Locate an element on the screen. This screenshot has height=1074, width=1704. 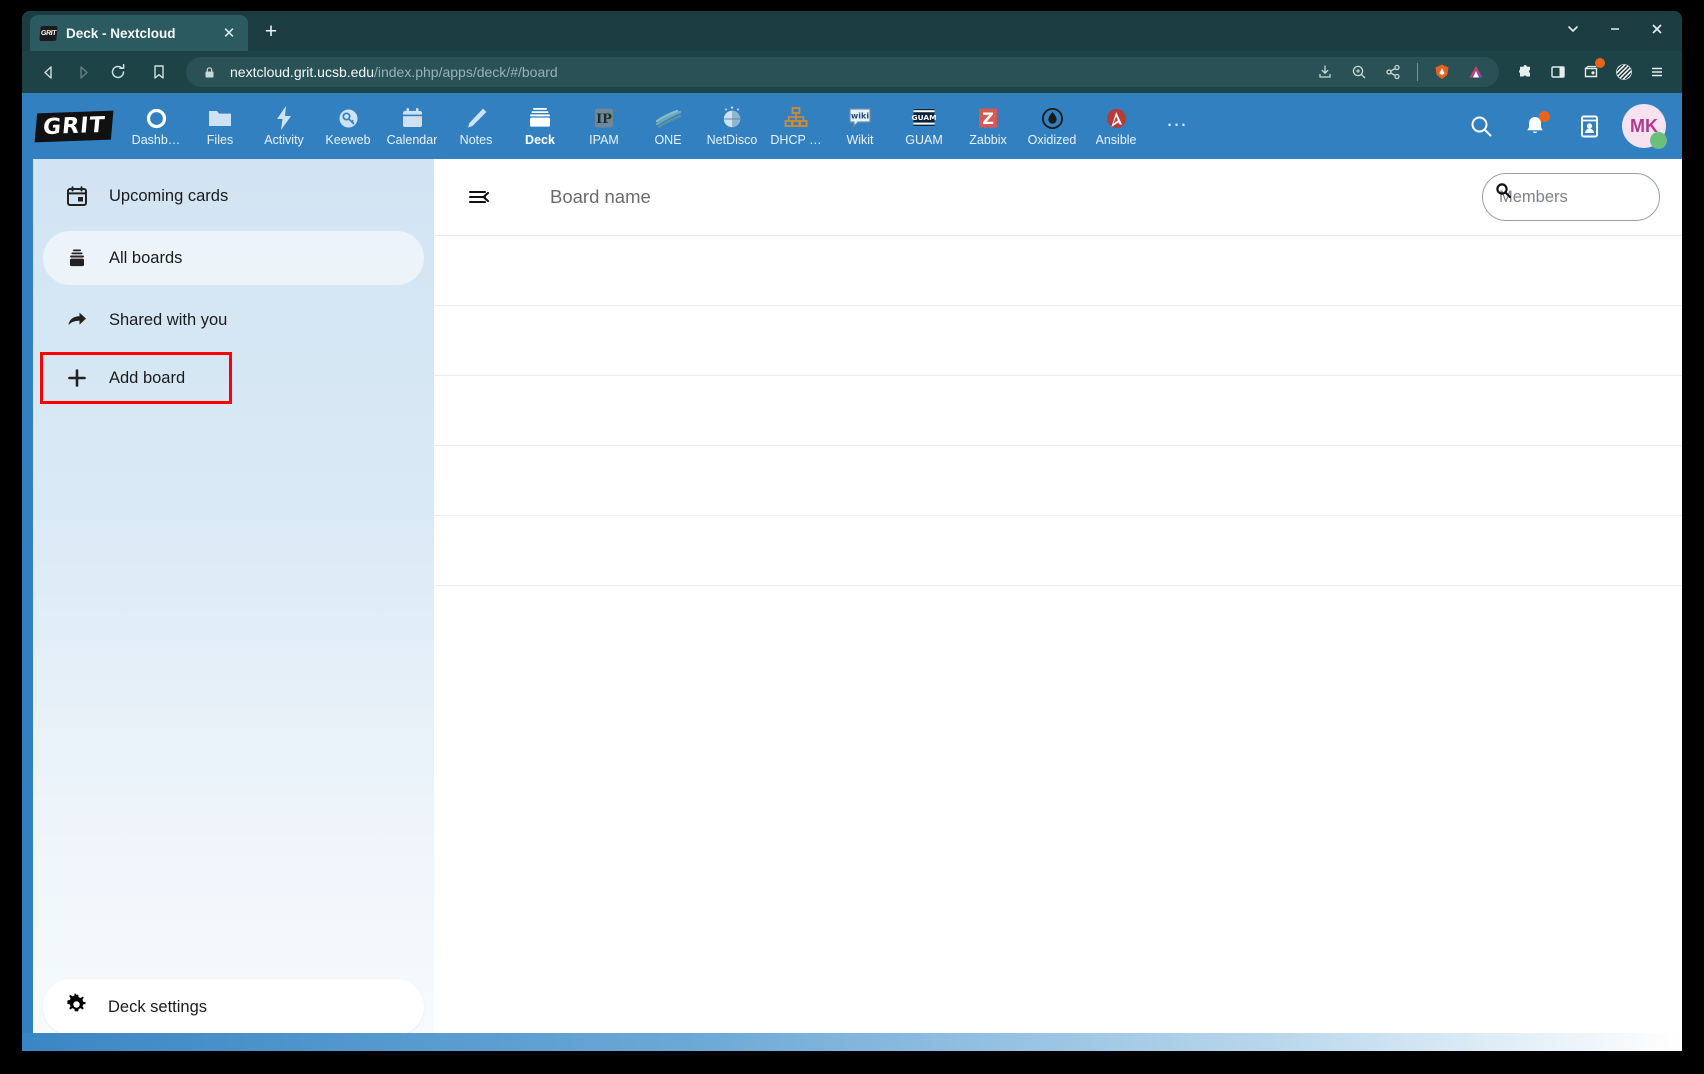
minimize-icon is located at coordinates (1615, 29).